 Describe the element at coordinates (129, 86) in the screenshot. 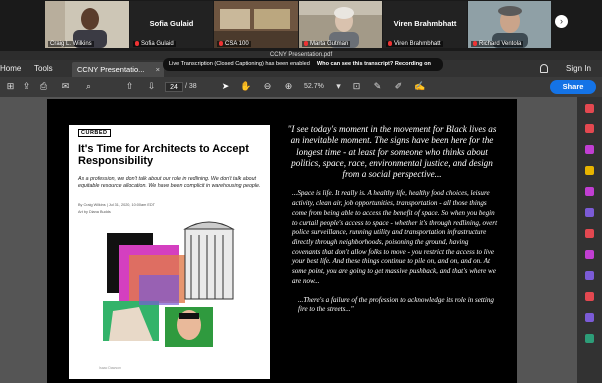

I see `page-up-icon: ⇧` at that location.